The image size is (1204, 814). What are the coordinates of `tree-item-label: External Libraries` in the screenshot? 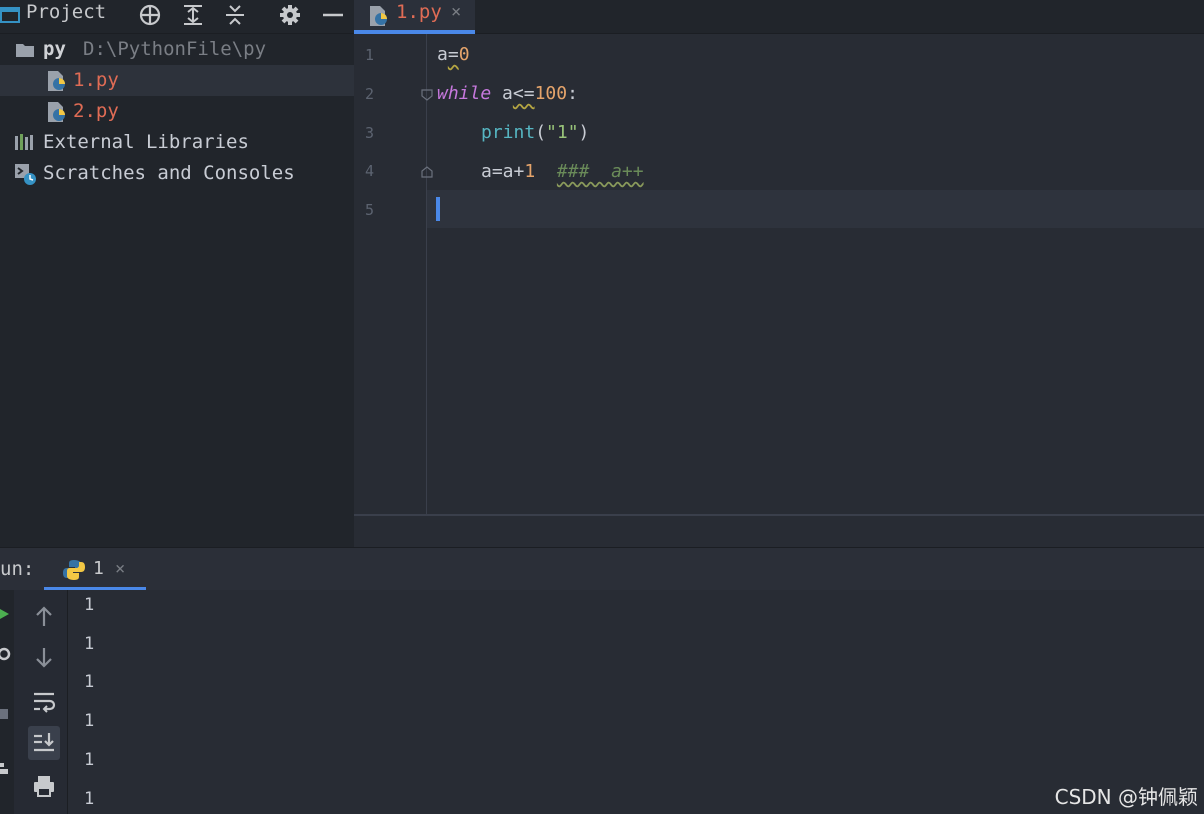 It's located at (146, 142).